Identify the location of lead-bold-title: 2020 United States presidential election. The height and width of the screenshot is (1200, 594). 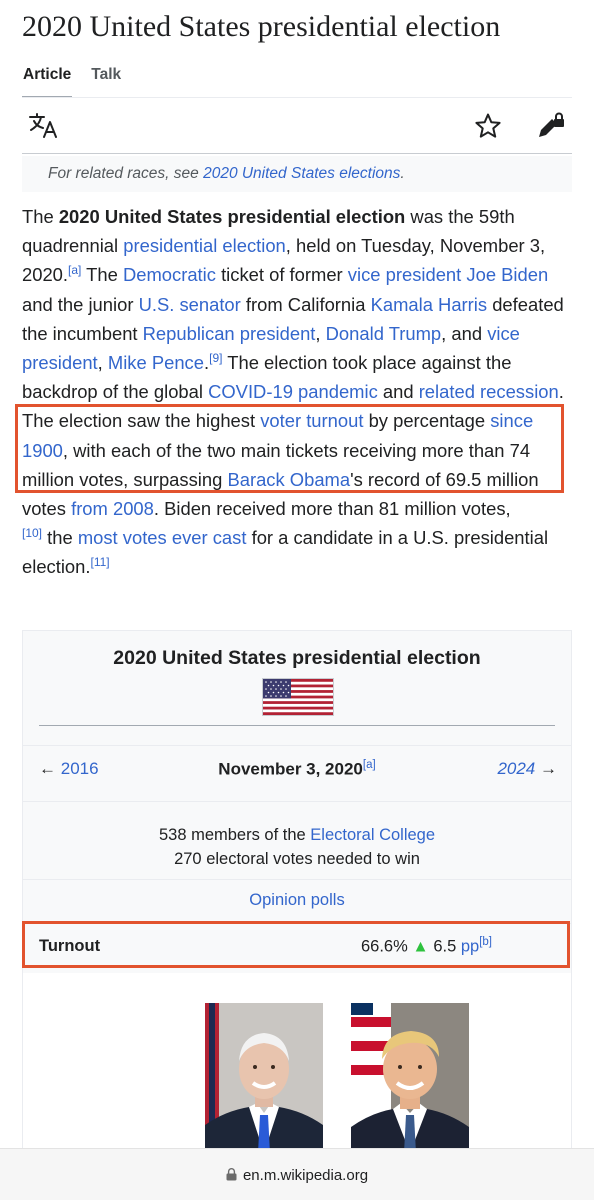
(232, 216).